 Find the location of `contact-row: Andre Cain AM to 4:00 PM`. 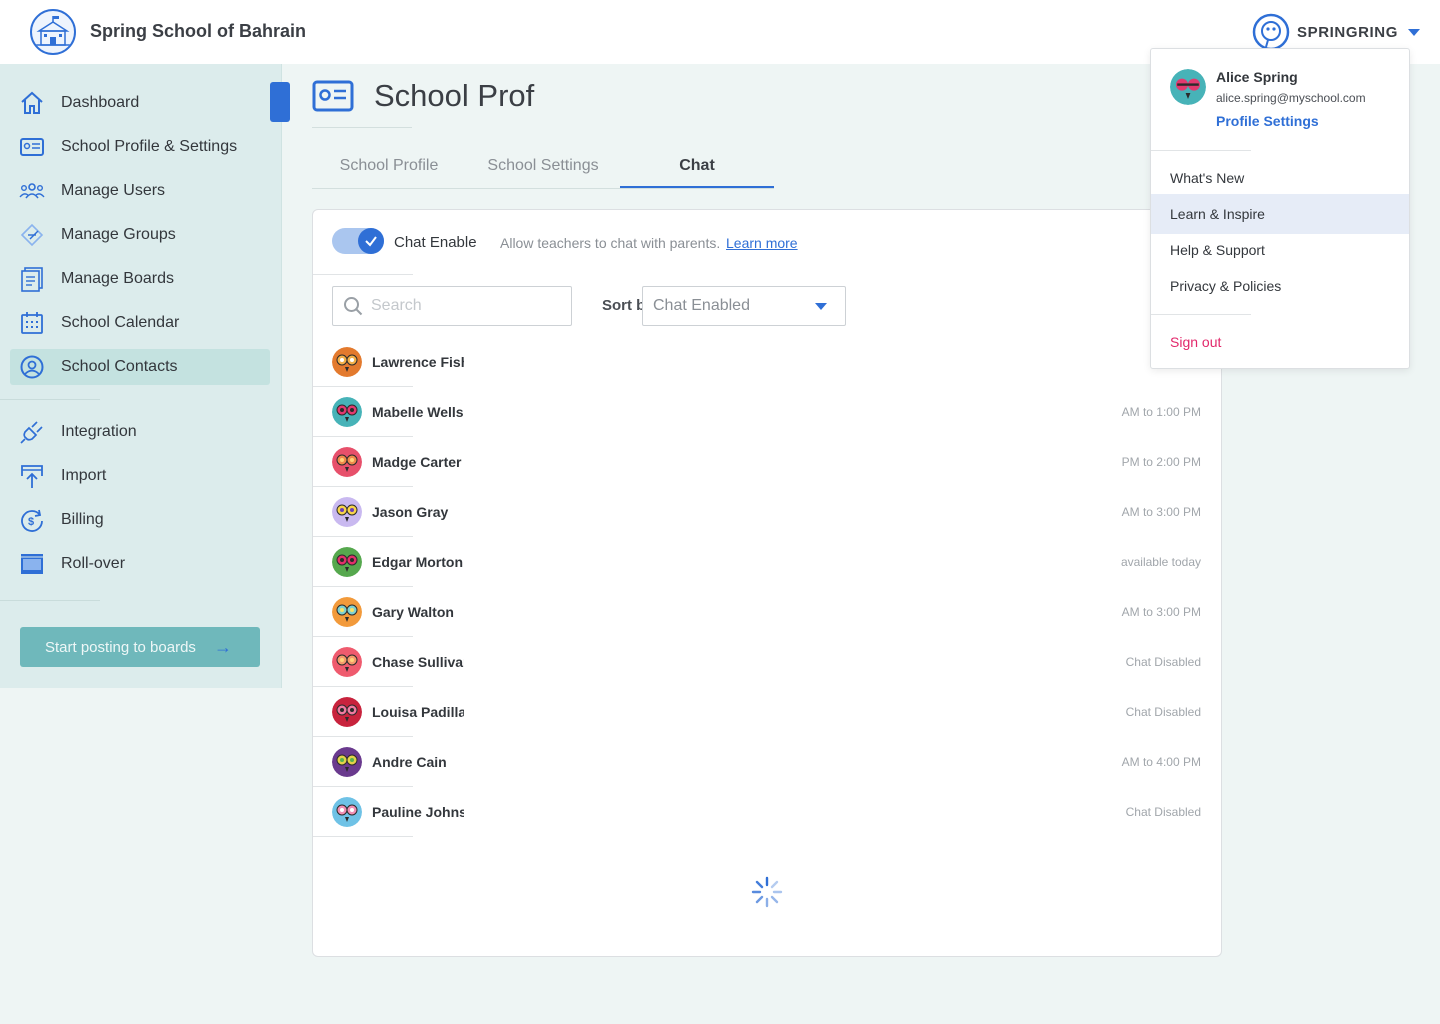

contact-row: Andre Cain AM to 4:00 PM is located at coordinates (767, 762).